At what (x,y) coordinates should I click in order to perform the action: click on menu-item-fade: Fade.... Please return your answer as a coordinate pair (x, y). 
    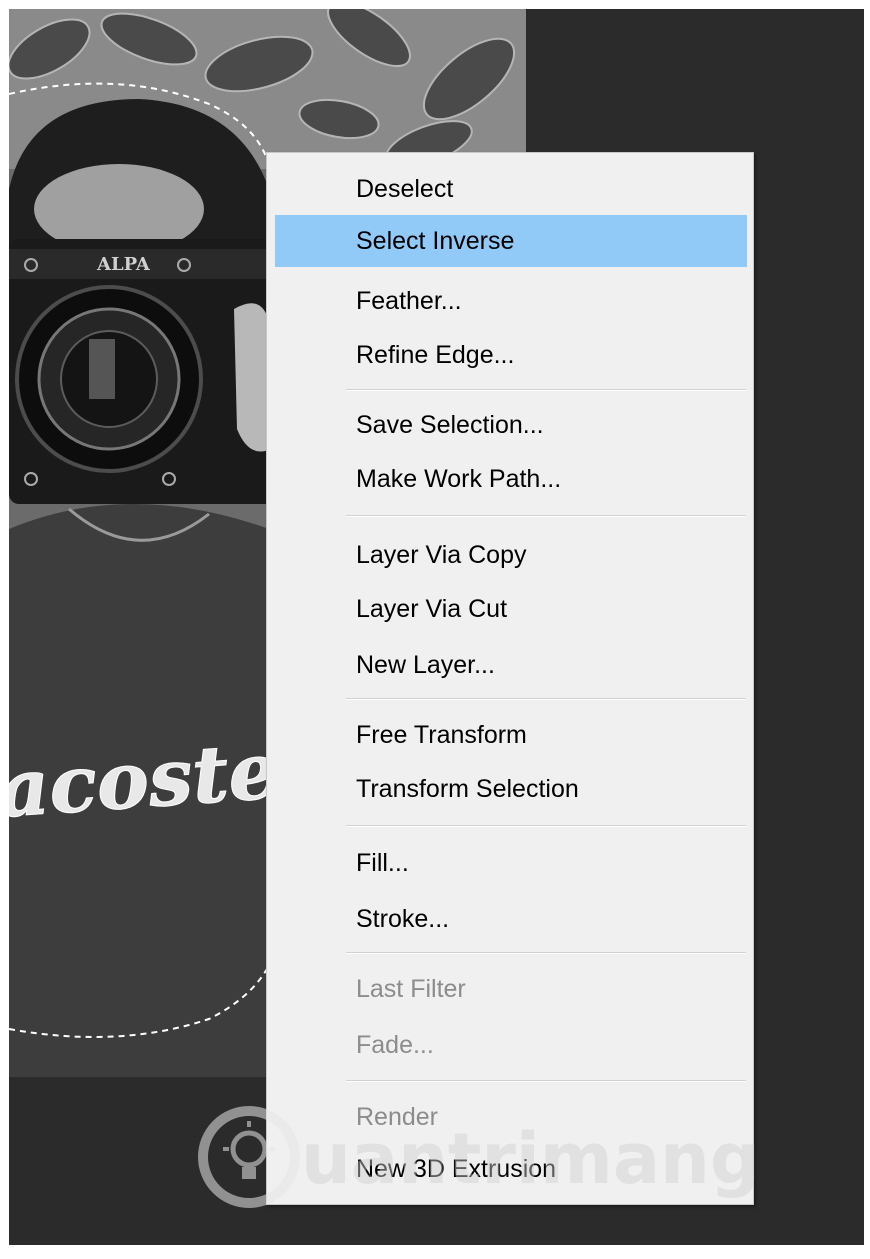
    Looking at the image, I should click on (395, 1045).